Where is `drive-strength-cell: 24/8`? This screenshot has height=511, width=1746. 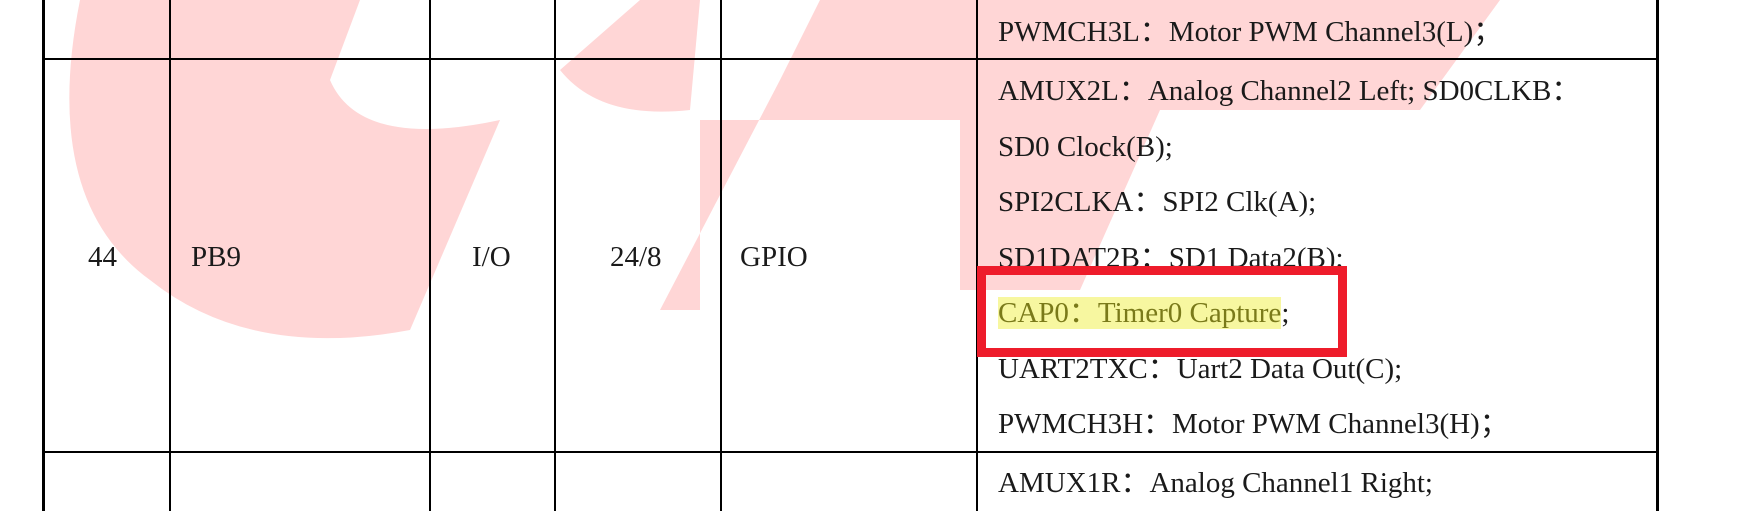
drive-strength-cell: 24/8 is located at coordinates (636, 257).